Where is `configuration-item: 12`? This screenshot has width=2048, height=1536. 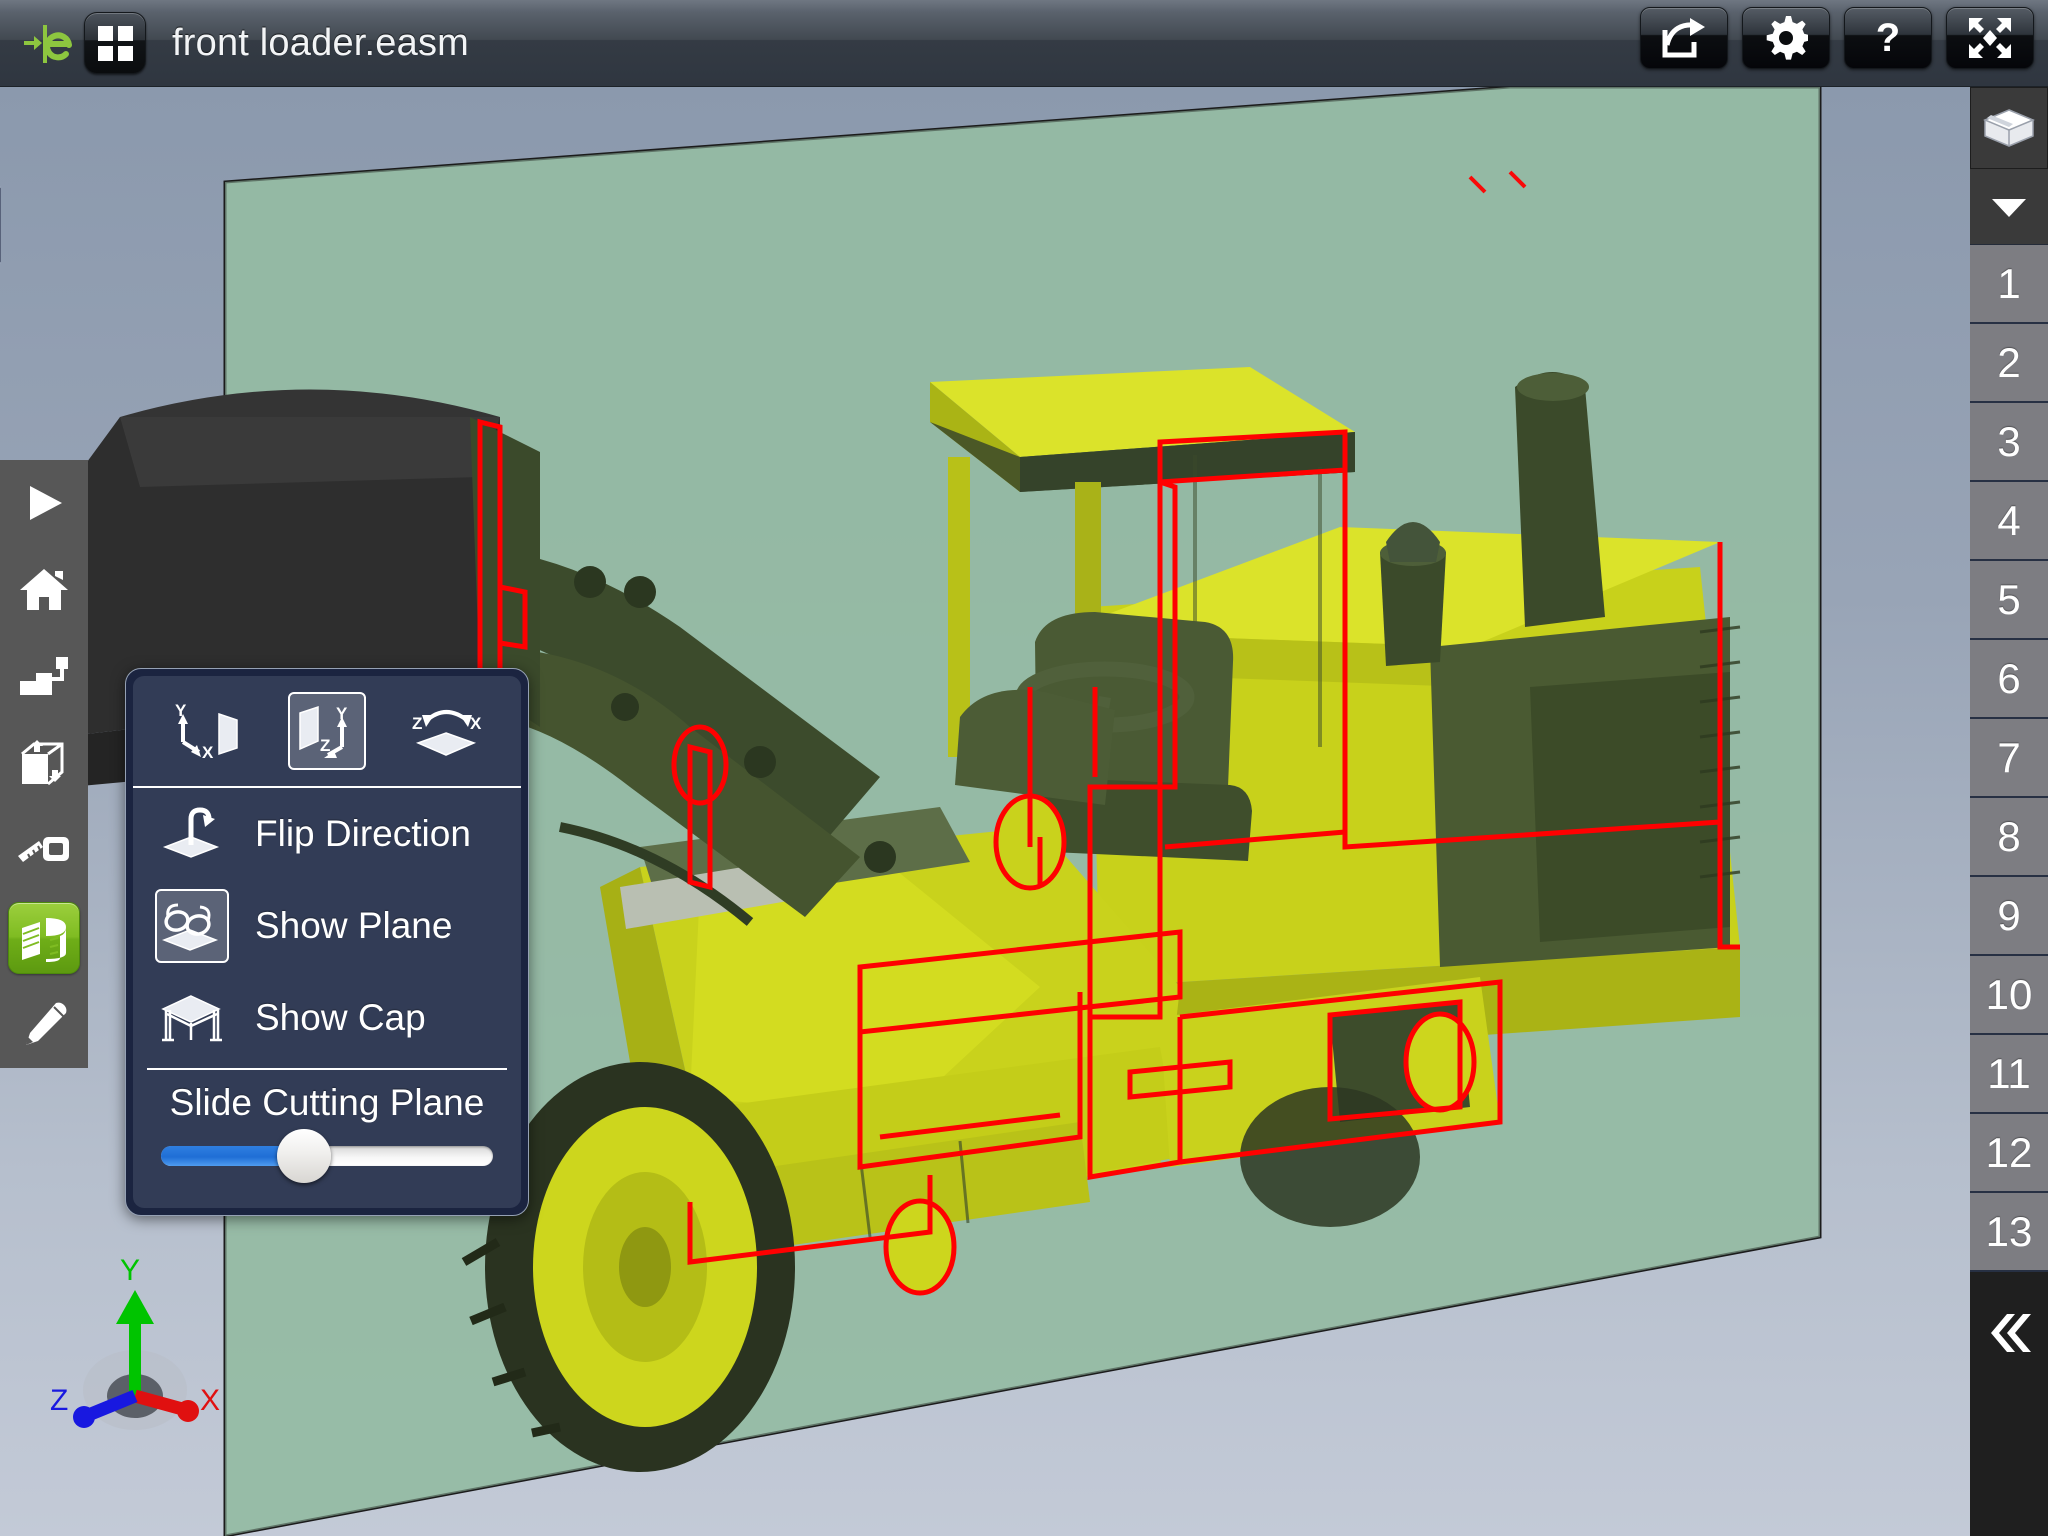
configuration-item: 12 is located at coordinates (2009, 1153).